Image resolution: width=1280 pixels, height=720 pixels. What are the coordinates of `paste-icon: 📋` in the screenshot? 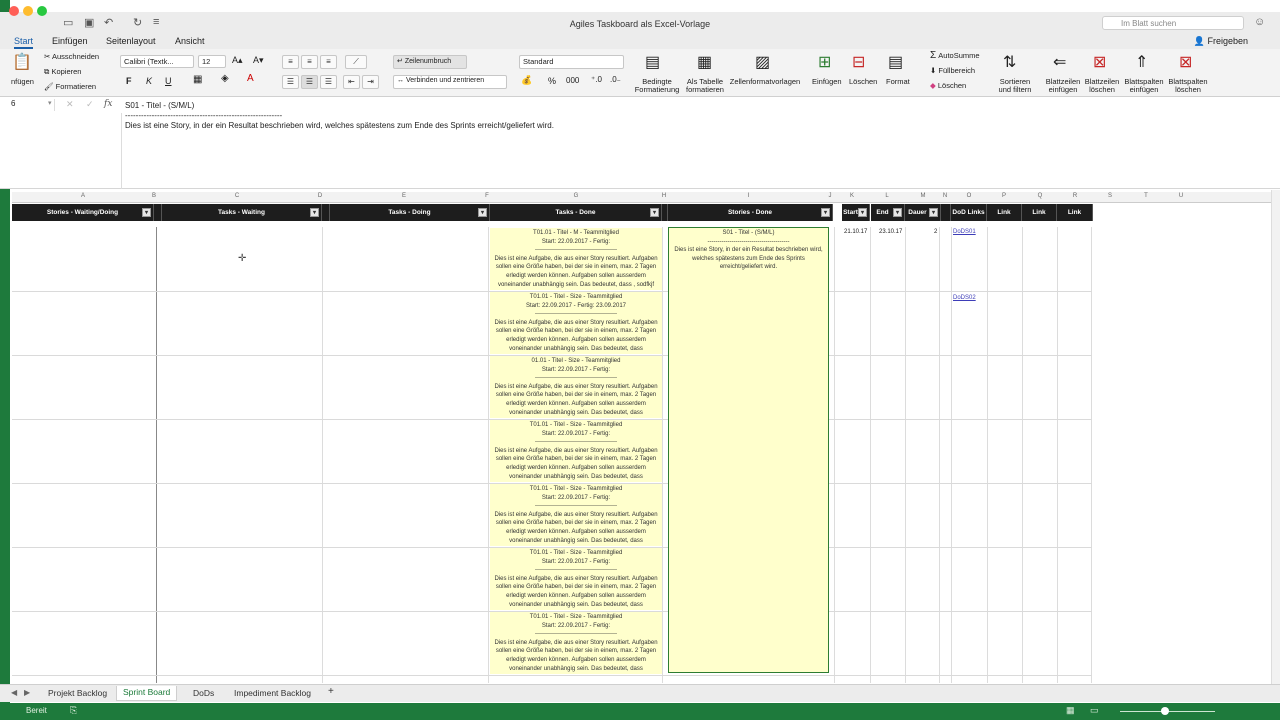 It's located at (22, 62).